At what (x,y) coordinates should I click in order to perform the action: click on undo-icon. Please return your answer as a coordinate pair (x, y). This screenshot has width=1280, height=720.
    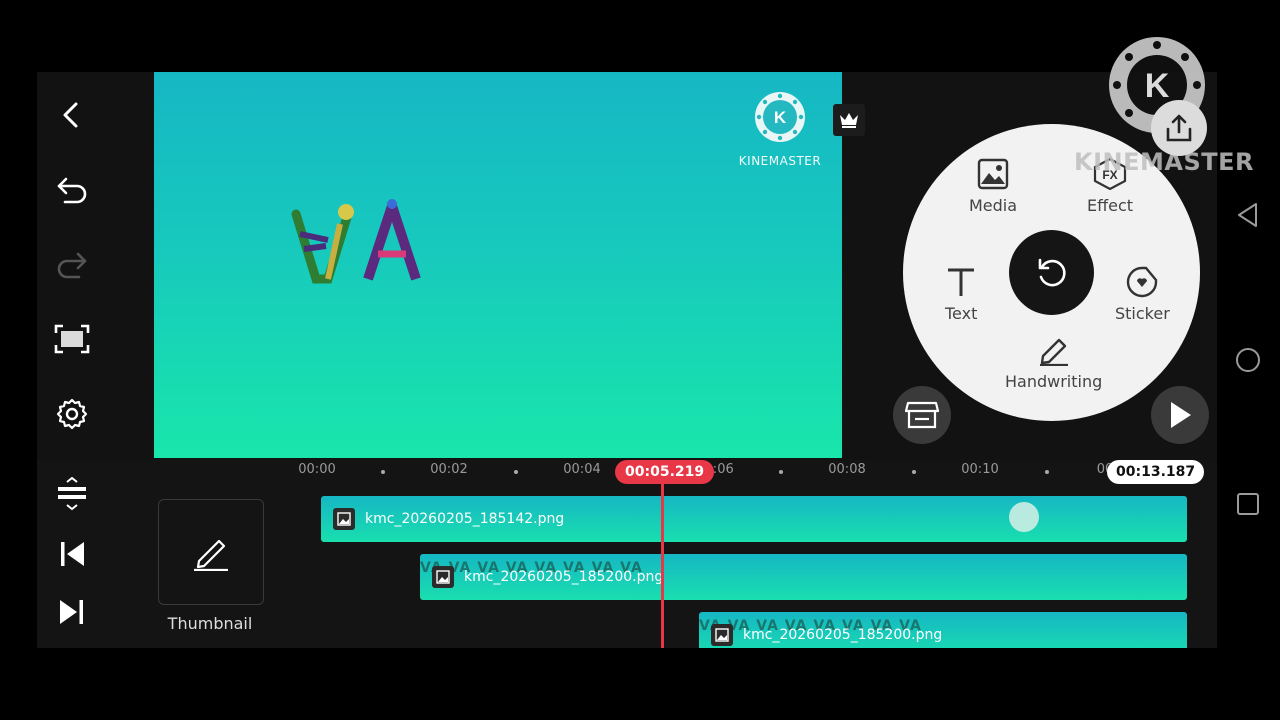
    Looking at the image, I should click on (72, 189).